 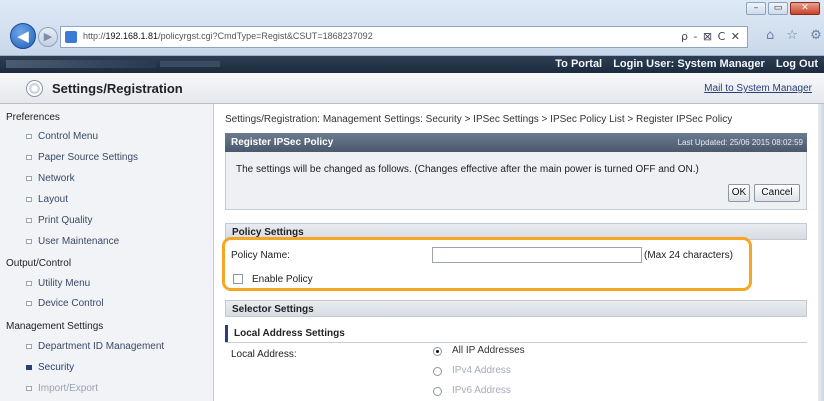 I want to click on sidebar-group-preferences: Preferences, so click(x=33, y=117).